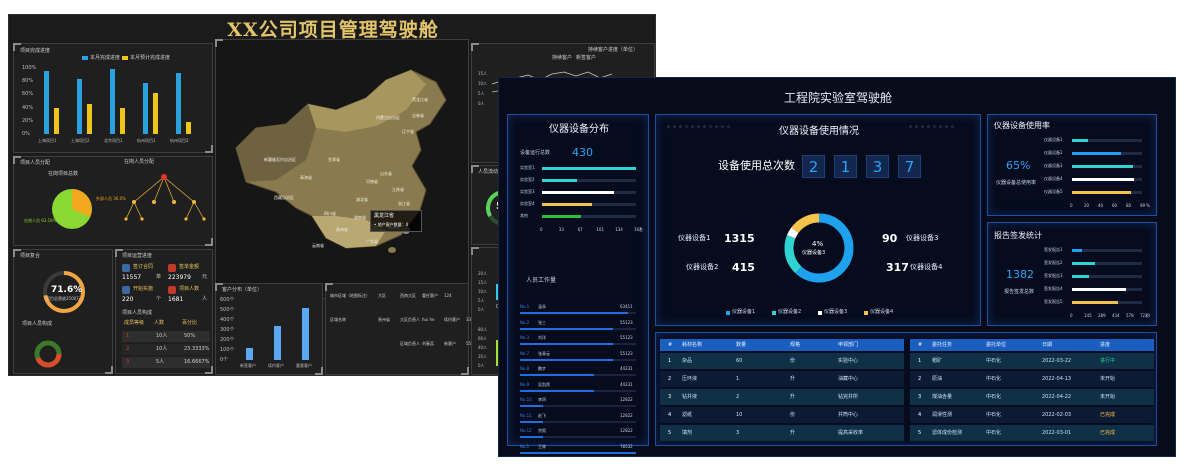  Describe the element at coordinates (227, 340) in the screenshot. I see `customer-y-tick: 200个` at that location.